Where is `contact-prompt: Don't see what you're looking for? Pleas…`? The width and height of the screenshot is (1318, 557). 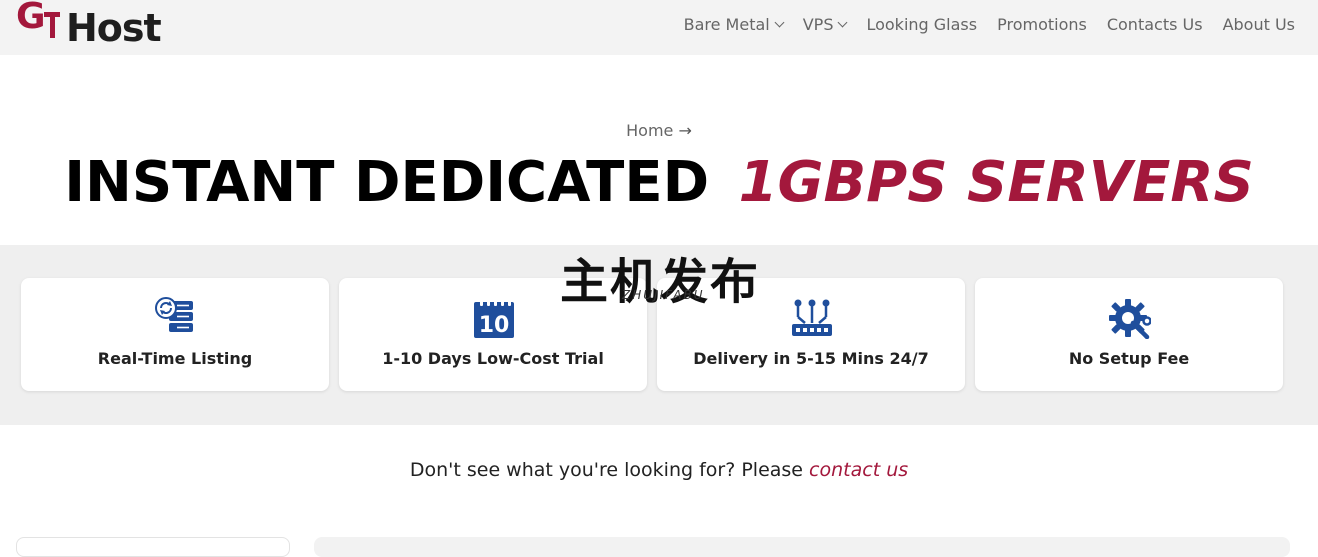 contact-prompt: Don't see what you're looking for? Pleas… is located at coordinates (659, 470).